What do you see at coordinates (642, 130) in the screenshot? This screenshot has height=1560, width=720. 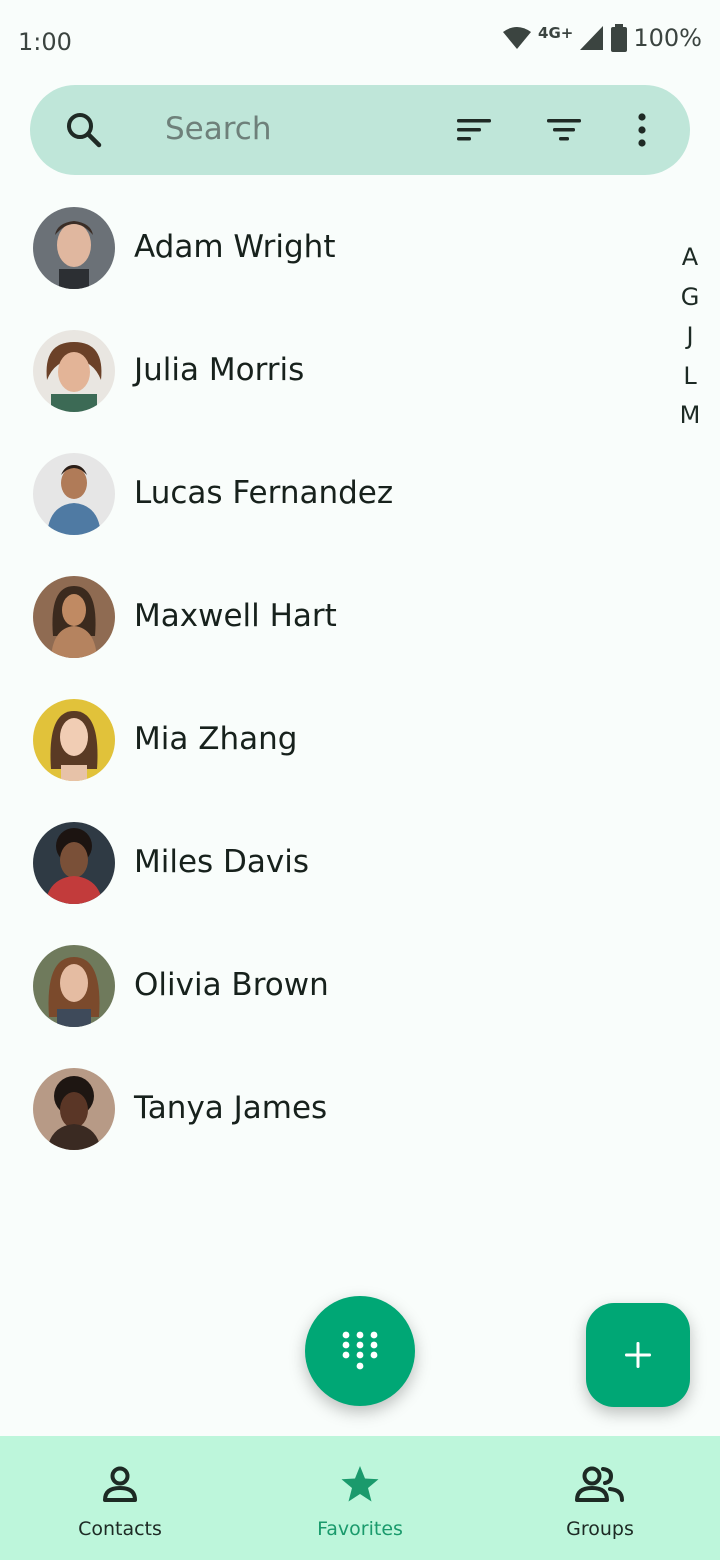 I see `more-vert-icon` at bounding box center [642, 130].